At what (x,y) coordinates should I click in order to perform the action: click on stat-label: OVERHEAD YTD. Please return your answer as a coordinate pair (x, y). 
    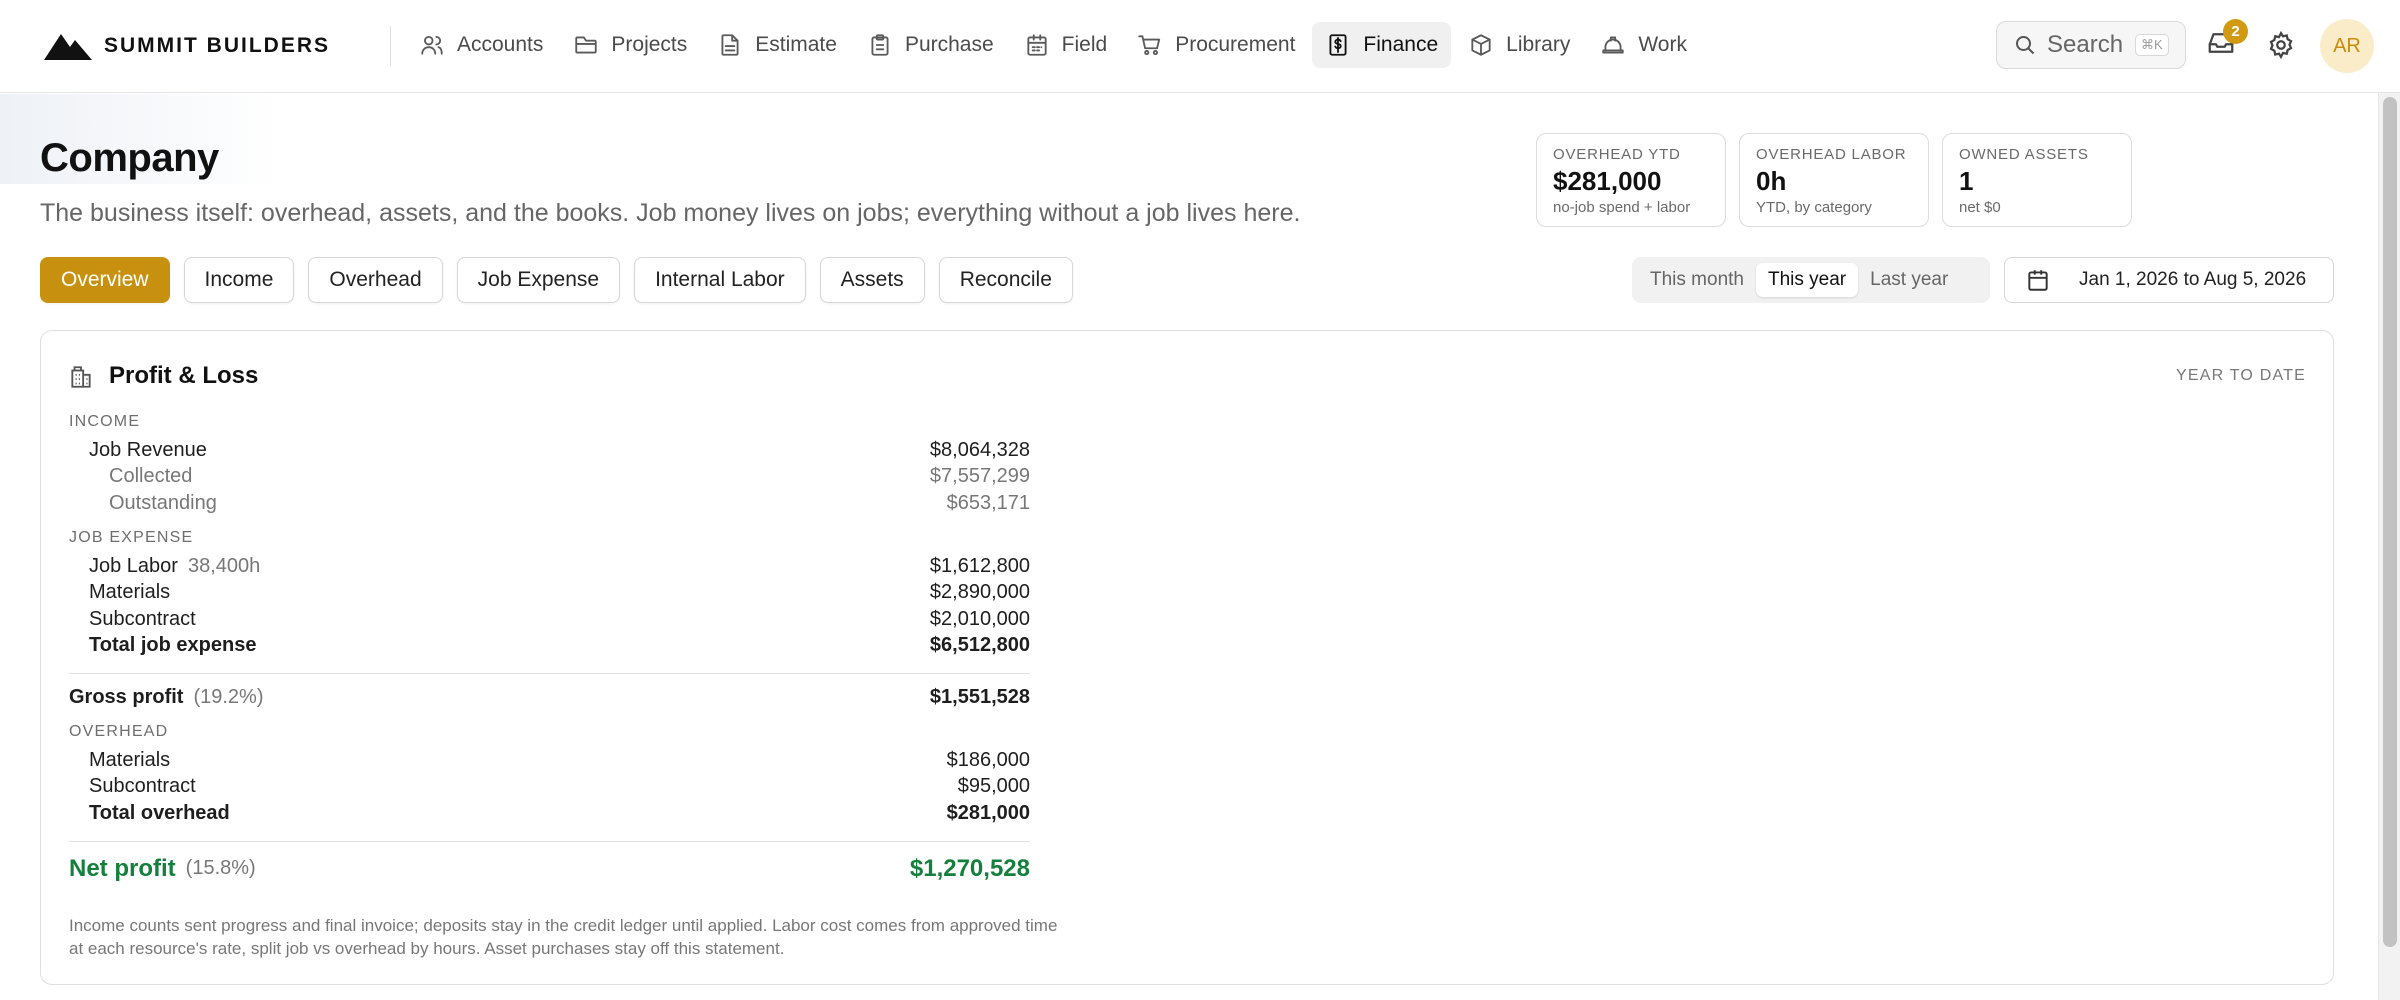
    Looking at the image, I should click on (1617, 154).